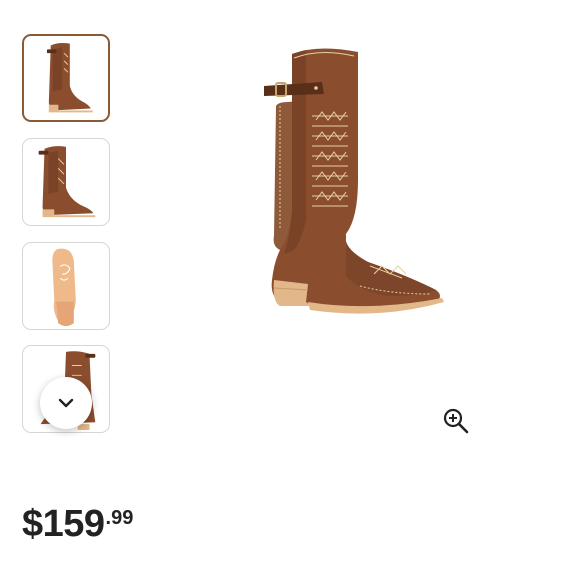 This screenshot has height=580, width=580. I want to click on boot-angled-view-thumbnail, so click(67, 182).